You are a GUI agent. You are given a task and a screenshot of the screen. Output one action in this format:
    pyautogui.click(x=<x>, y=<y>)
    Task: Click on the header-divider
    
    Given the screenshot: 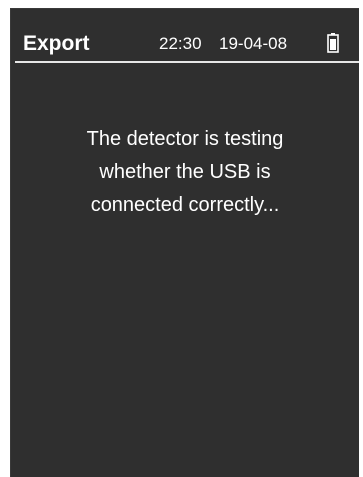 What is the action you would take?
    pyautogui.click(x=187, y=62)
    